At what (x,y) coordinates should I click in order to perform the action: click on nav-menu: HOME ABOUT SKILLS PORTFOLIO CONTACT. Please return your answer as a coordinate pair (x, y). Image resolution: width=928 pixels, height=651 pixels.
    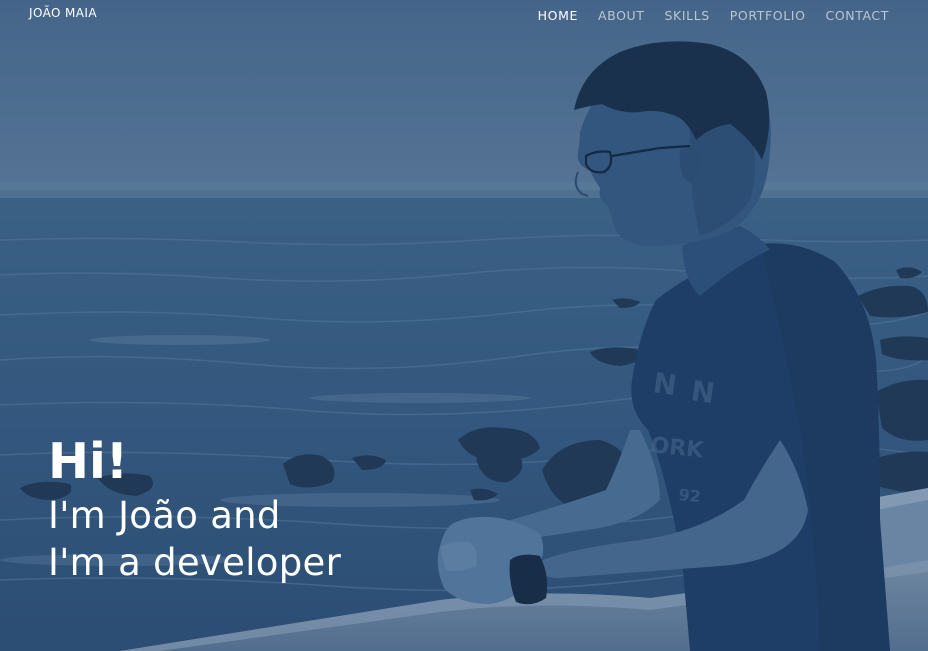
    Looking at the image, I should click on (713, 14).